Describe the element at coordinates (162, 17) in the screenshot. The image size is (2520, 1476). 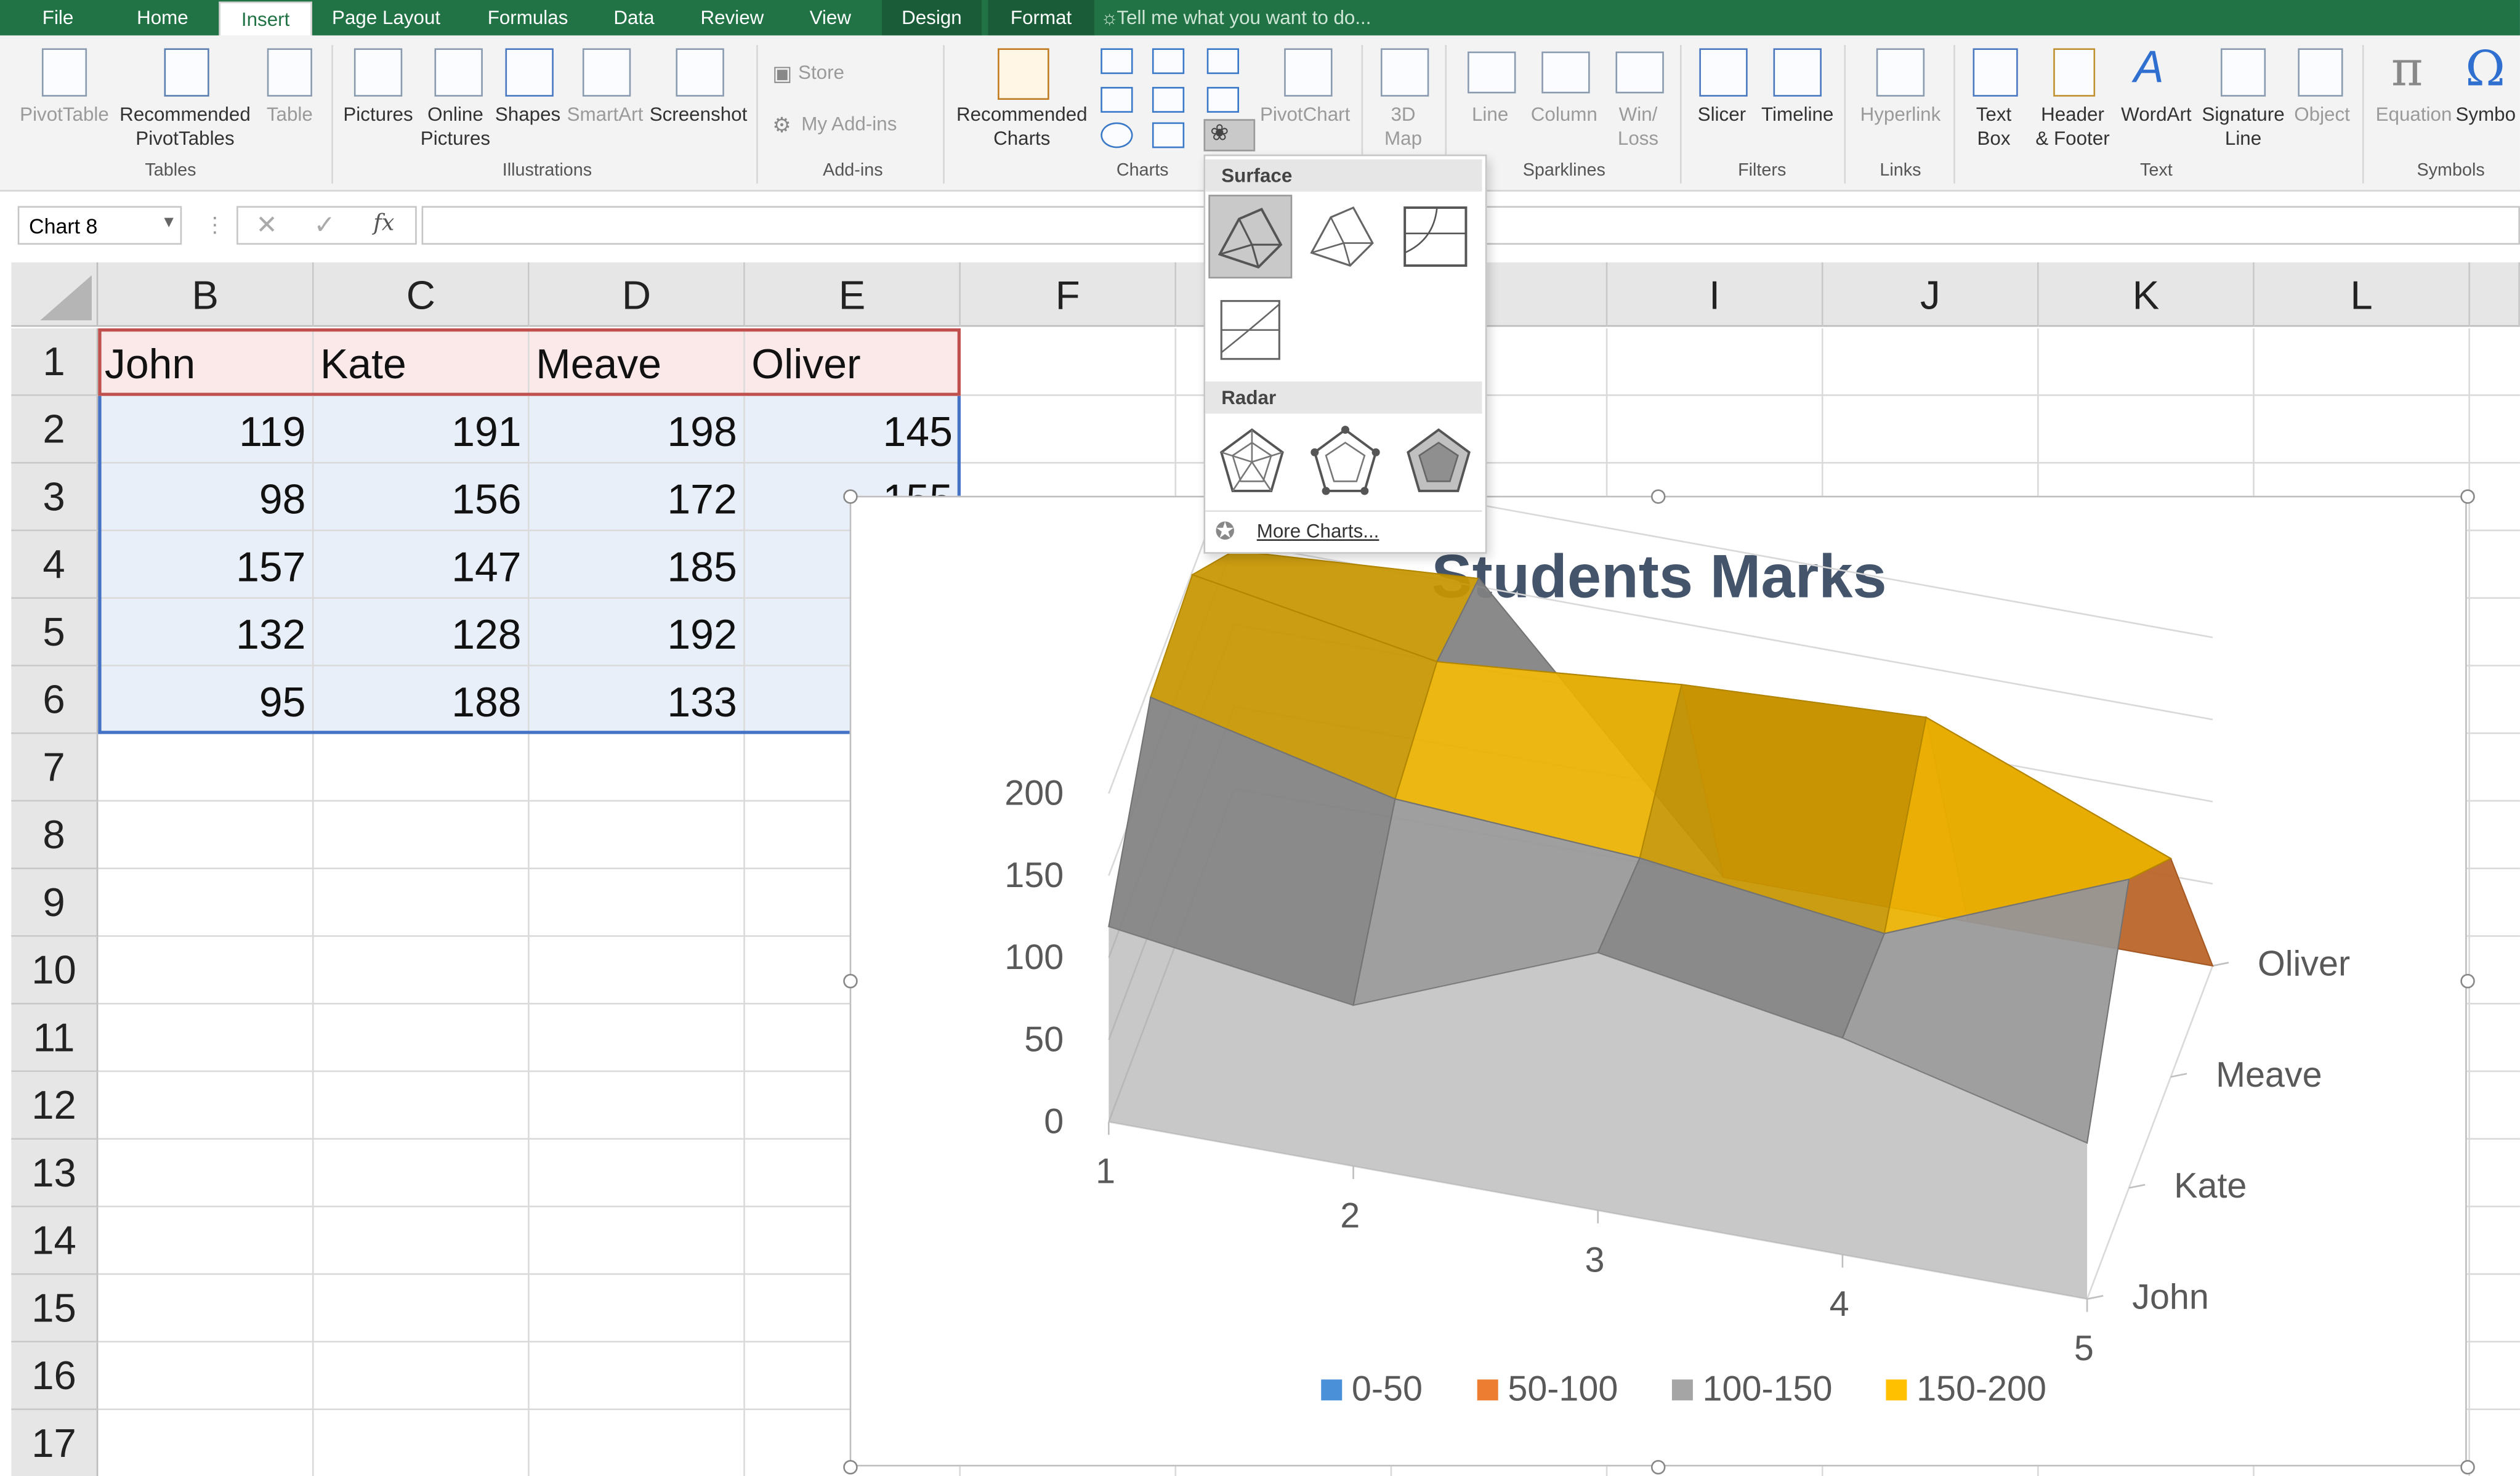
I see `tab-home: Home` at that location.